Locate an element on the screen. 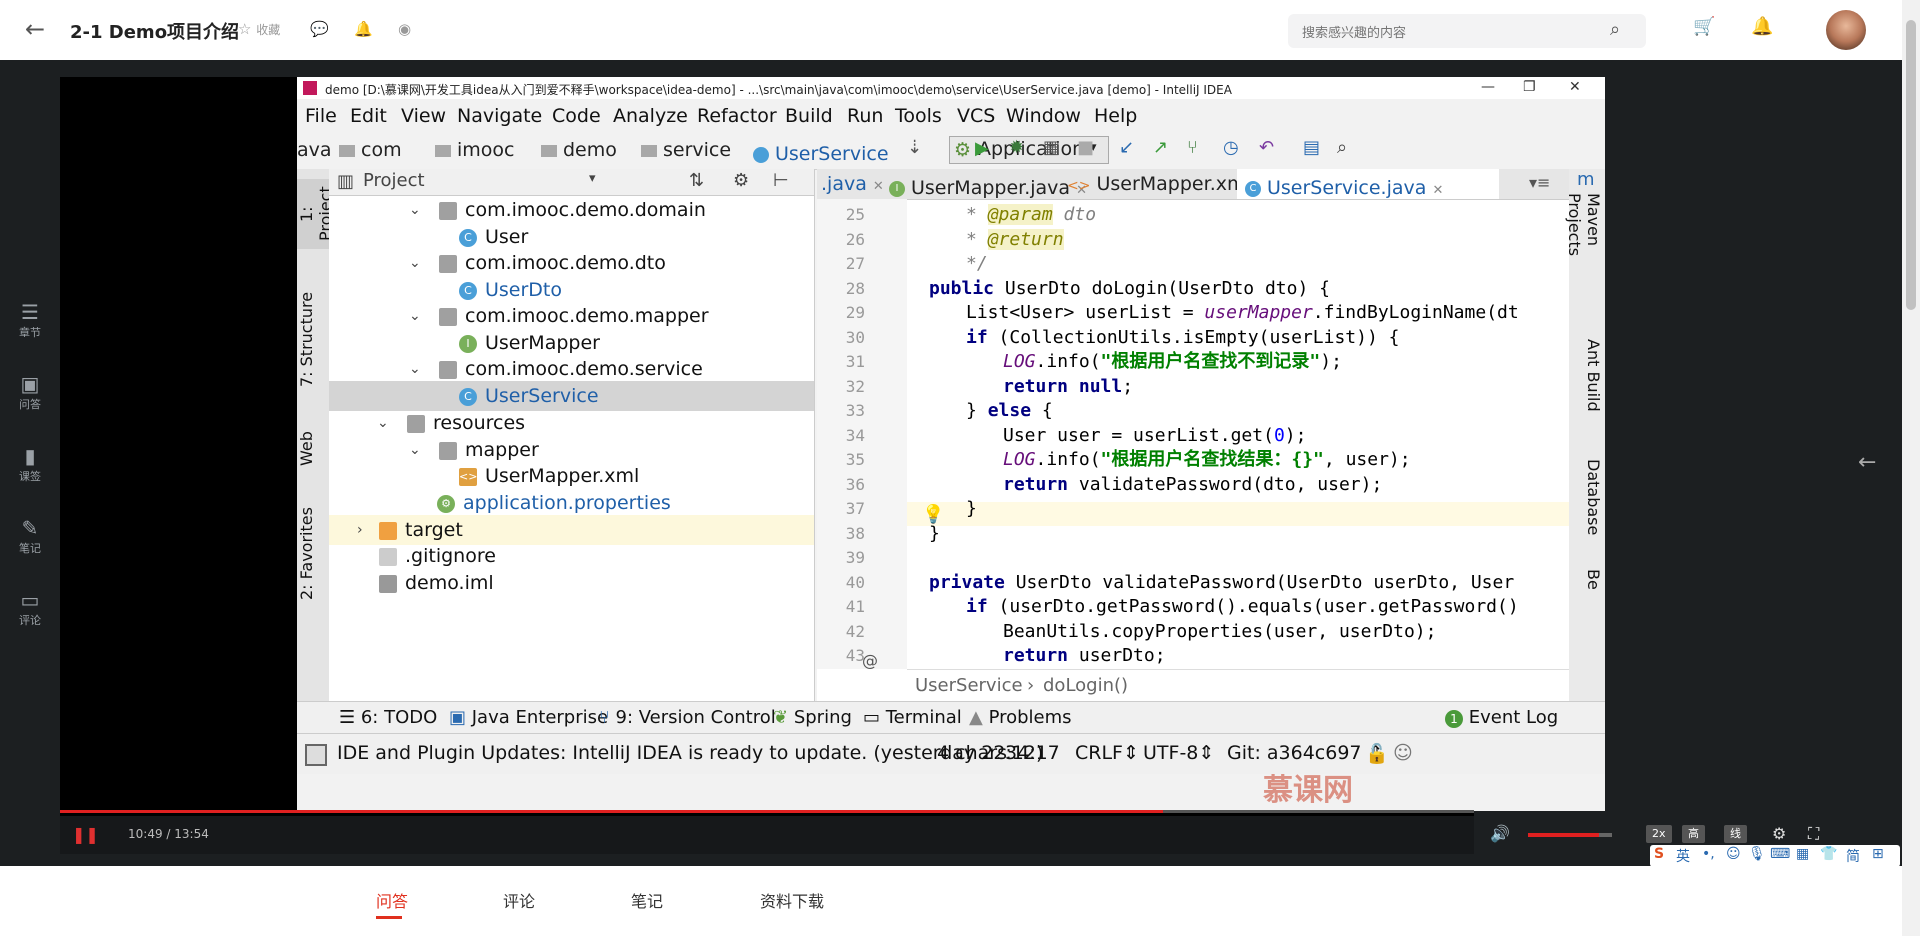 The width and height of the screenshot is (1920, 936). menu-vcs: VCS is located at coordinates (976, 116).